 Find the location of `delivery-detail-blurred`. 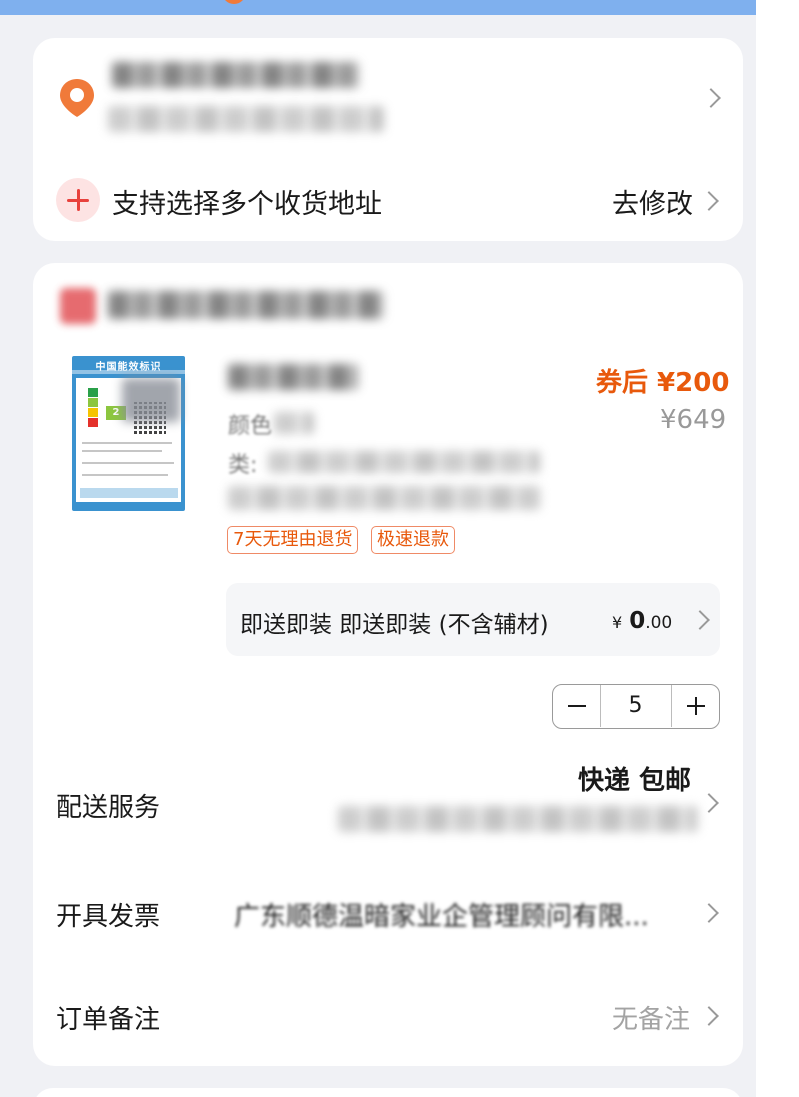

delivery-detail-blurred is located at coordinates (518, 819).